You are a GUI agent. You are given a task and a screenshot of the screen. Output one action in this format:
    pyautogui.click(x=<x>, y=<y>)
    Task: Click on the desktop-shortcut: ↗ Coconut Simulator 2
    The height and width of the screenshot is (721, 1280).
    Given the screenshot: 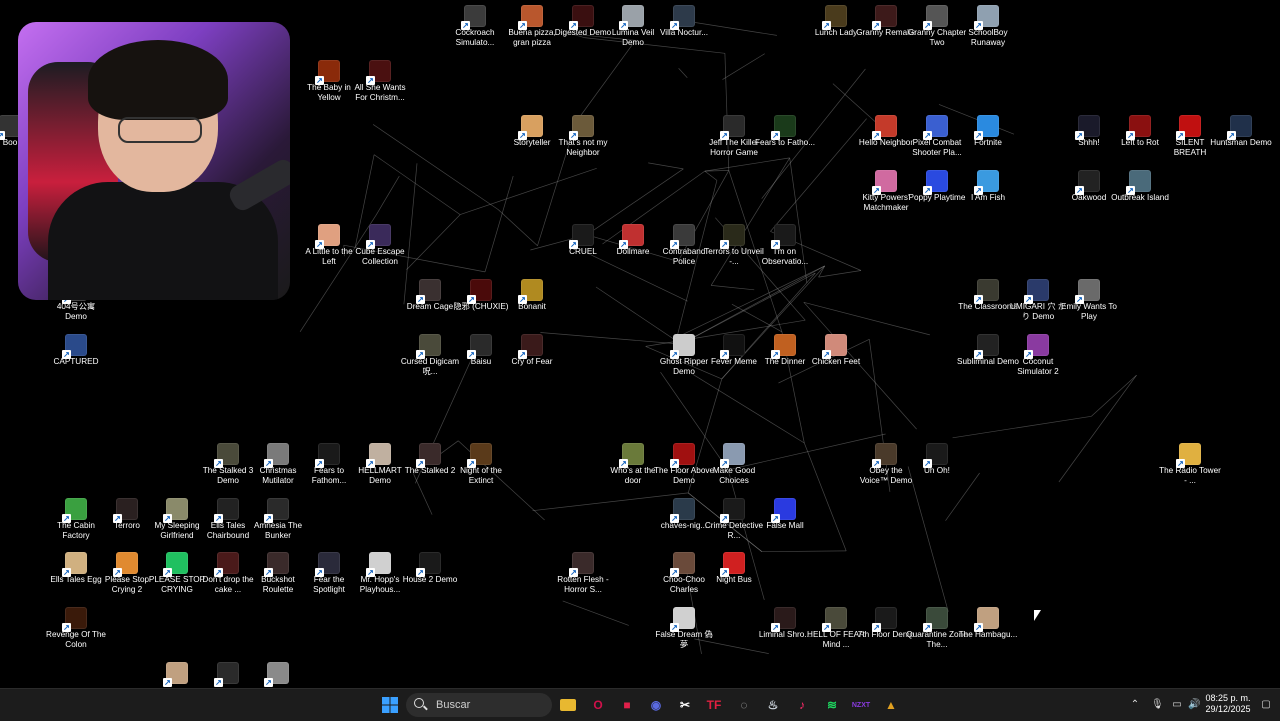 What is the action you would take?
    pyautogui.click(x=1038, y=355)
    